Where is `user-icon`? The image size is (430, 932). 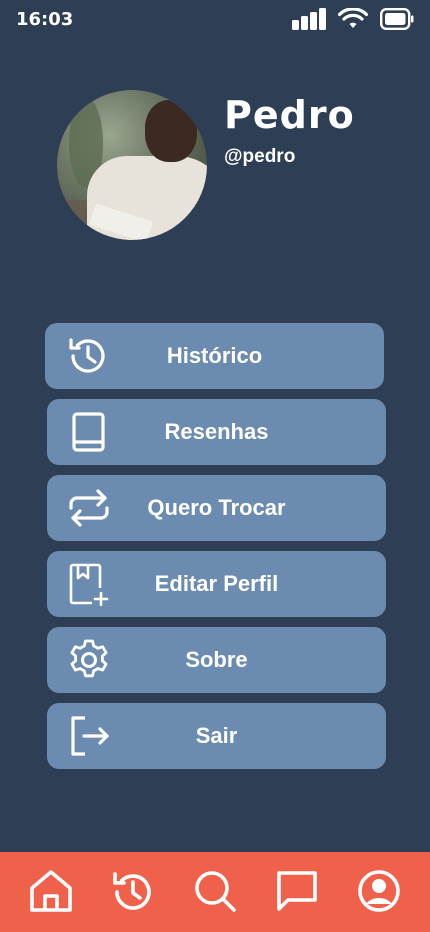
user-icon is located at coordinates (379, 891).